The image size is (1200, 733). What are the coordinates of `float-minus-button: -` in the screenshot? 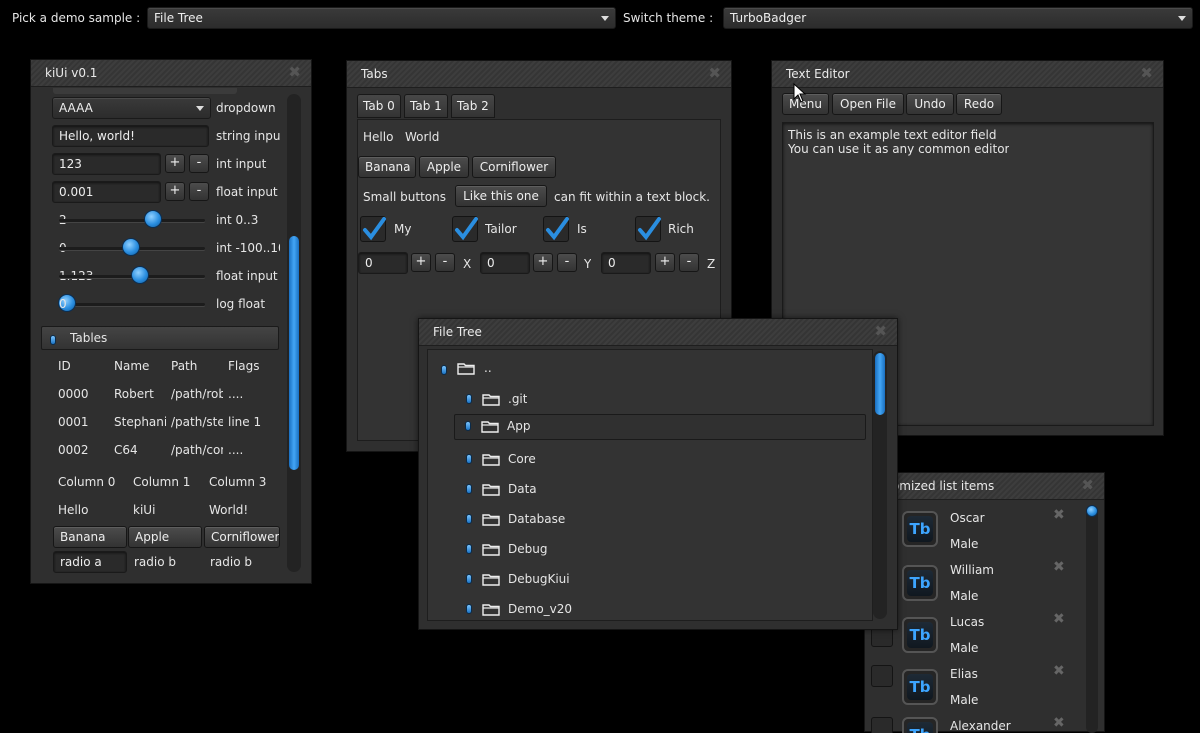 It's located at (199, 191).